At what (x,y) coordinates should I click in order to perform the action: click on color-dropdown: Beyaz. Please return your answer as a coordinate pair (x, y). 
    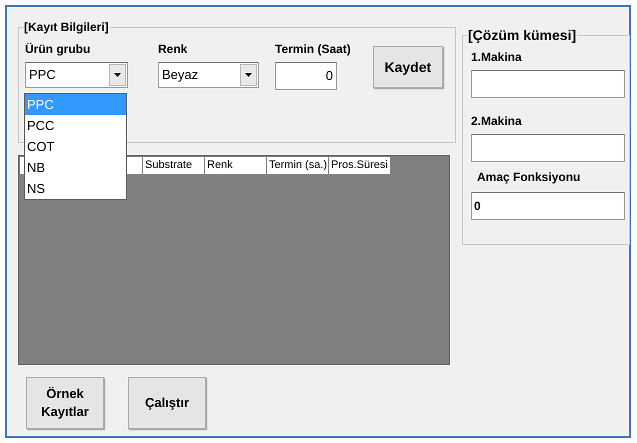
    Looking at the image, I should click on (208, 75).